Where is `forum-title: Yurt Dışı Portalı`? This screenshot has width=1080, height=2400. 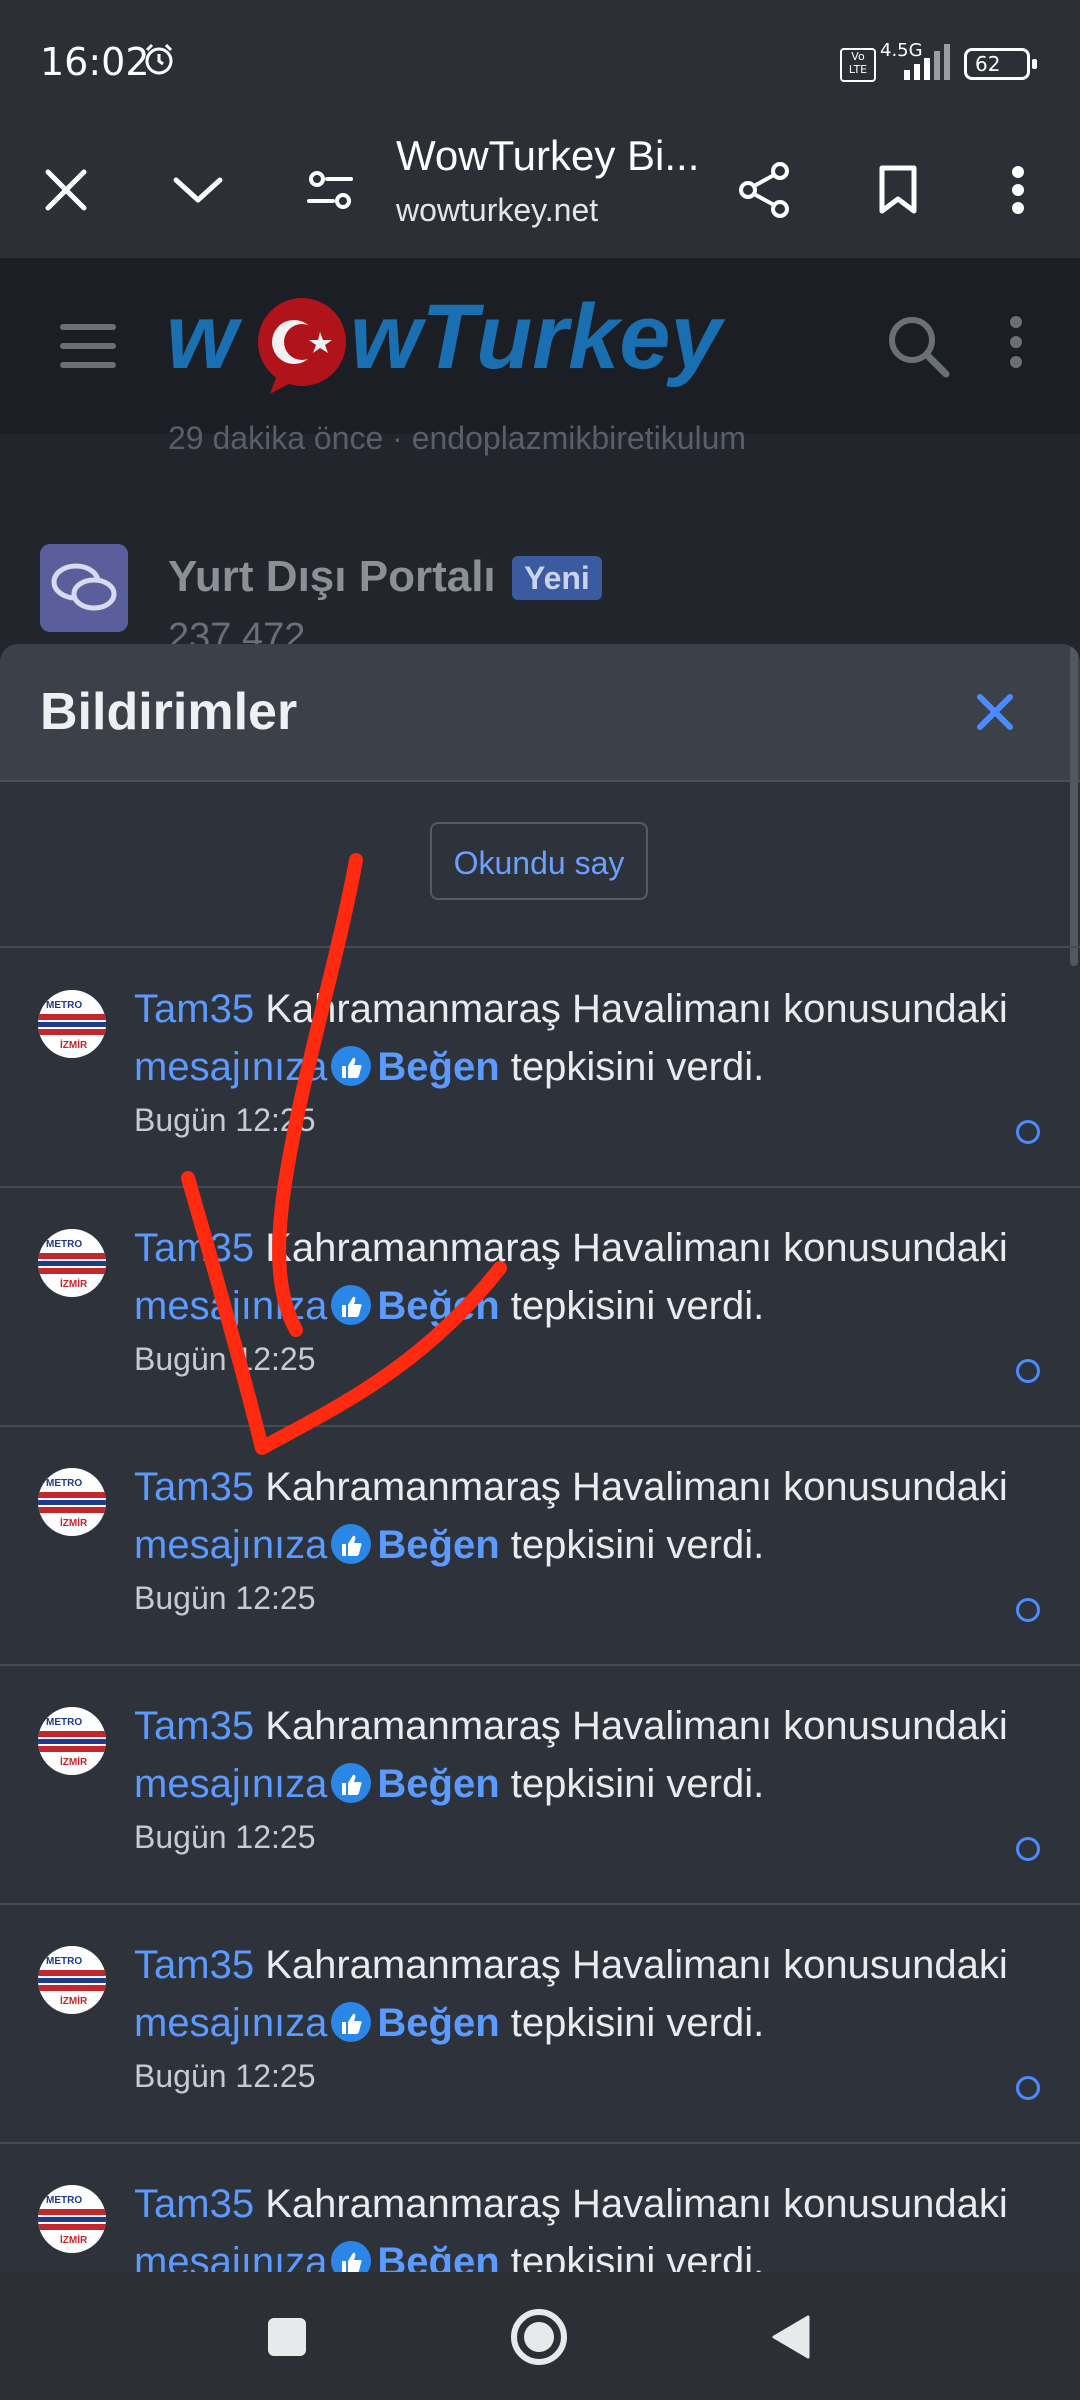 forum-title: Yurt Dışı Portalı is located at coordinates (332, 577).